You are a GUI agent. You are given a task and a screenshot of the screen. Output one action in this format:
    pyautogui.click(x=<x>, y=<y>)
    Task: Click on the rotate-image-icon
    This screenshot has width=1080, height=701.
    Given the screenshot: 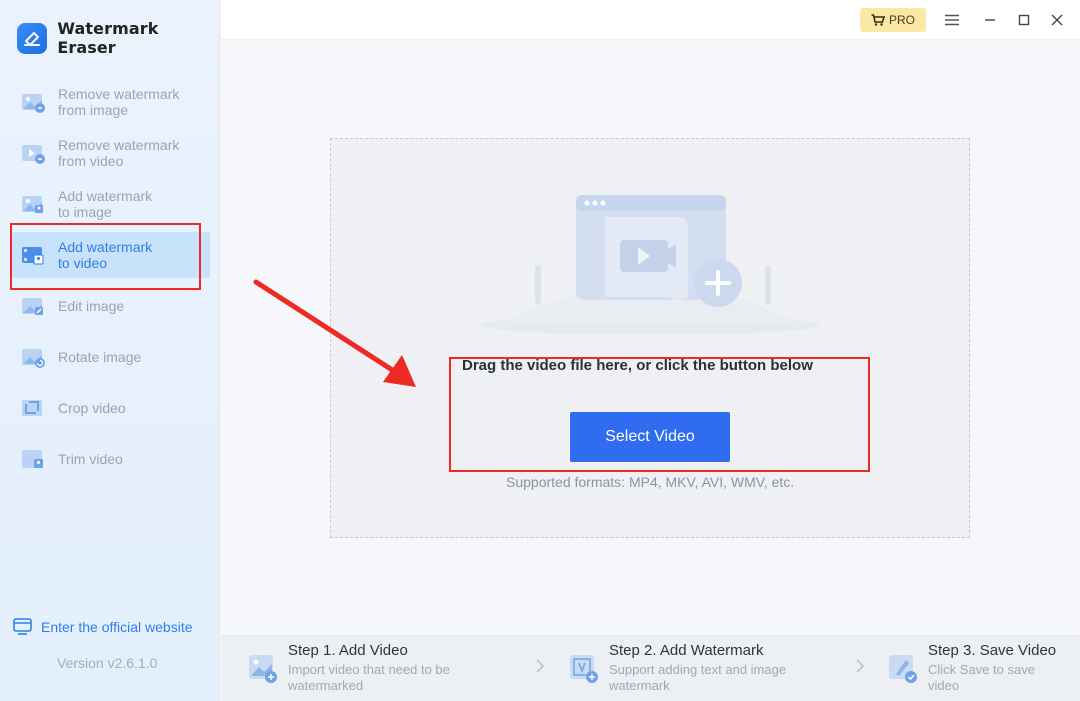 What is the action you would take?
    pyautogui.click(x=33, y=358)
    